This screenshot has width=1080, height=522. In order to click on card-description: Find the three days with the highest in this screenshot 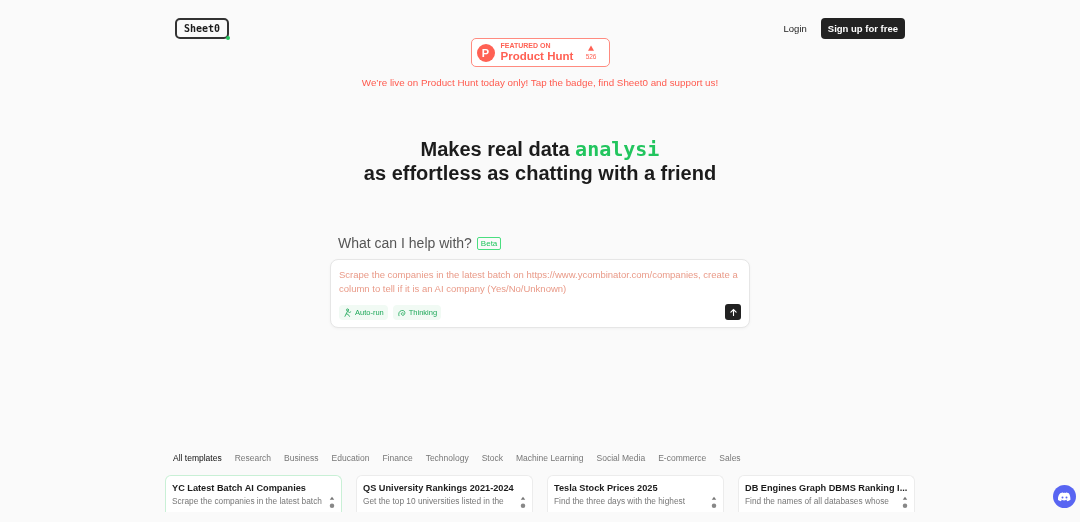, I will do `click(620, 501)`.